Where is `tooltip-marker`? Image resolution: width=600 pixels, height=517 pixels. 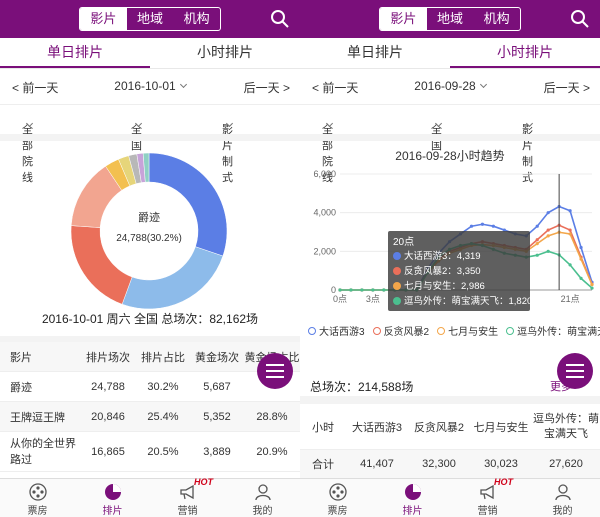
tooltip-marker is located at coordinates (397, 301).